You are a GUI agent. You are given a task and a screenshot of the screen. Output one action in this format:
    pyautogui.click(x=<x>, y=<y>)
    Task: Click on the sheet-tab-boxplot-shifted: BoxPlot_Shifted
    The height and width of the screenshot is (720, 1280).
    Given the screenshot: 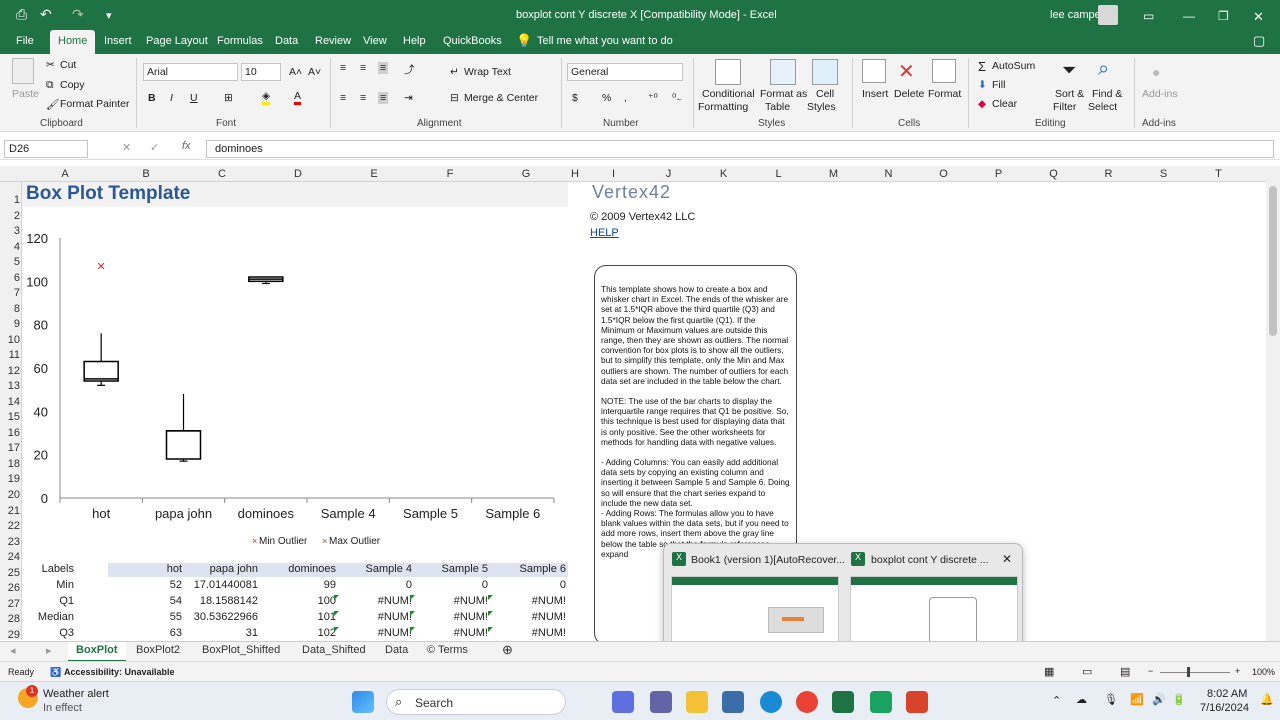 What is the action you would take?
    pyautogui.click(x=241, y=650)
    